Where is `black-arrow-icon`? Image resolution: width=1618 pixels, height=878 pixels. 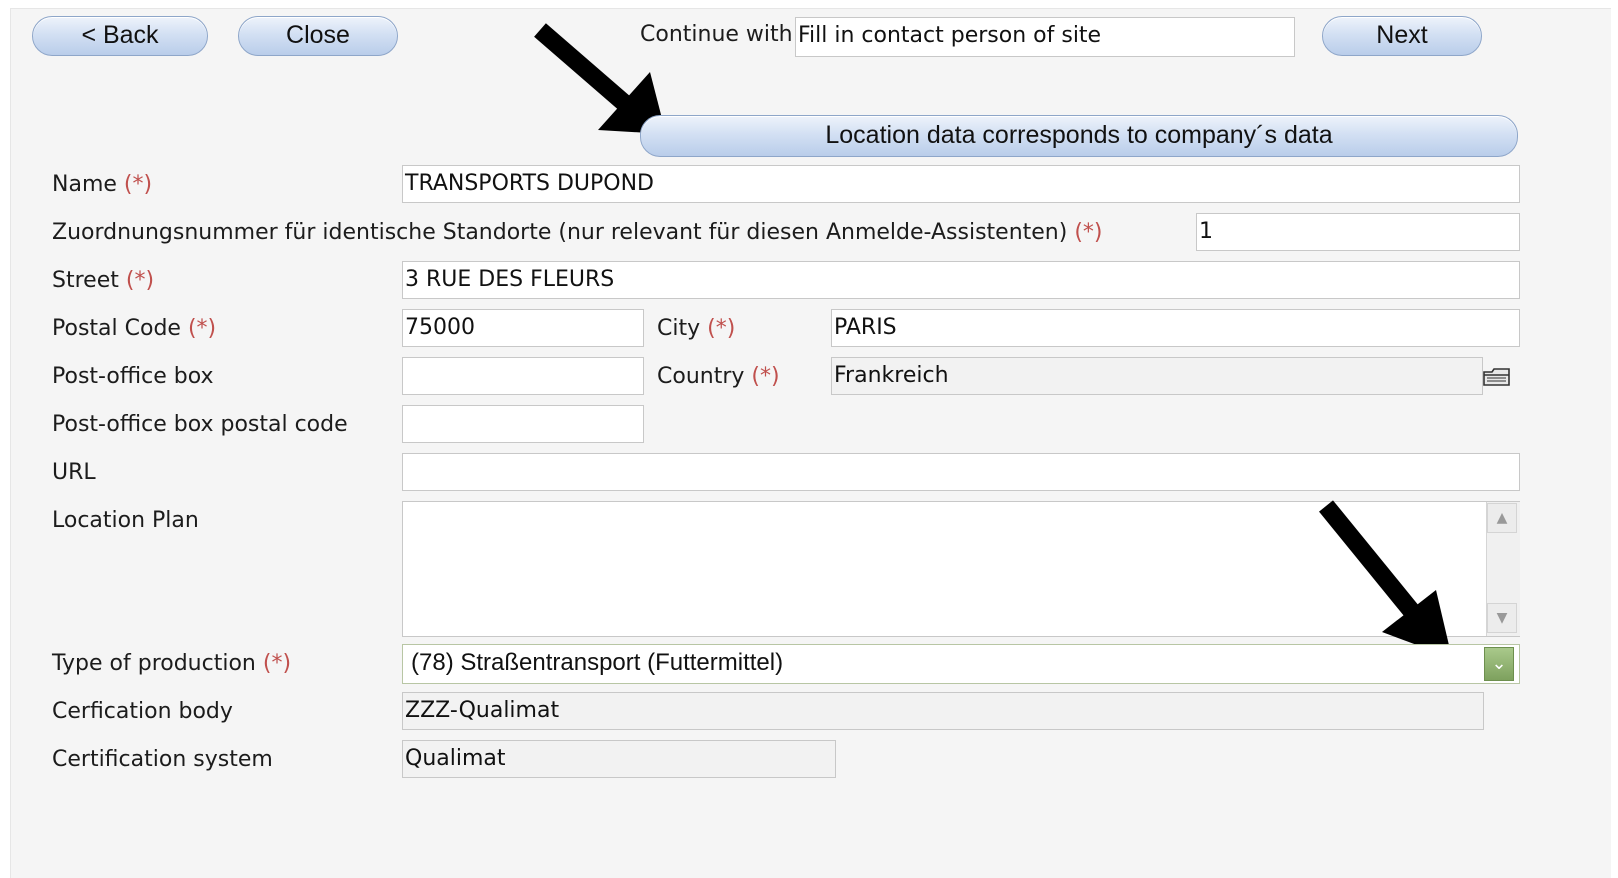
black-arrow-icon is located at coordinates (1385, 579).